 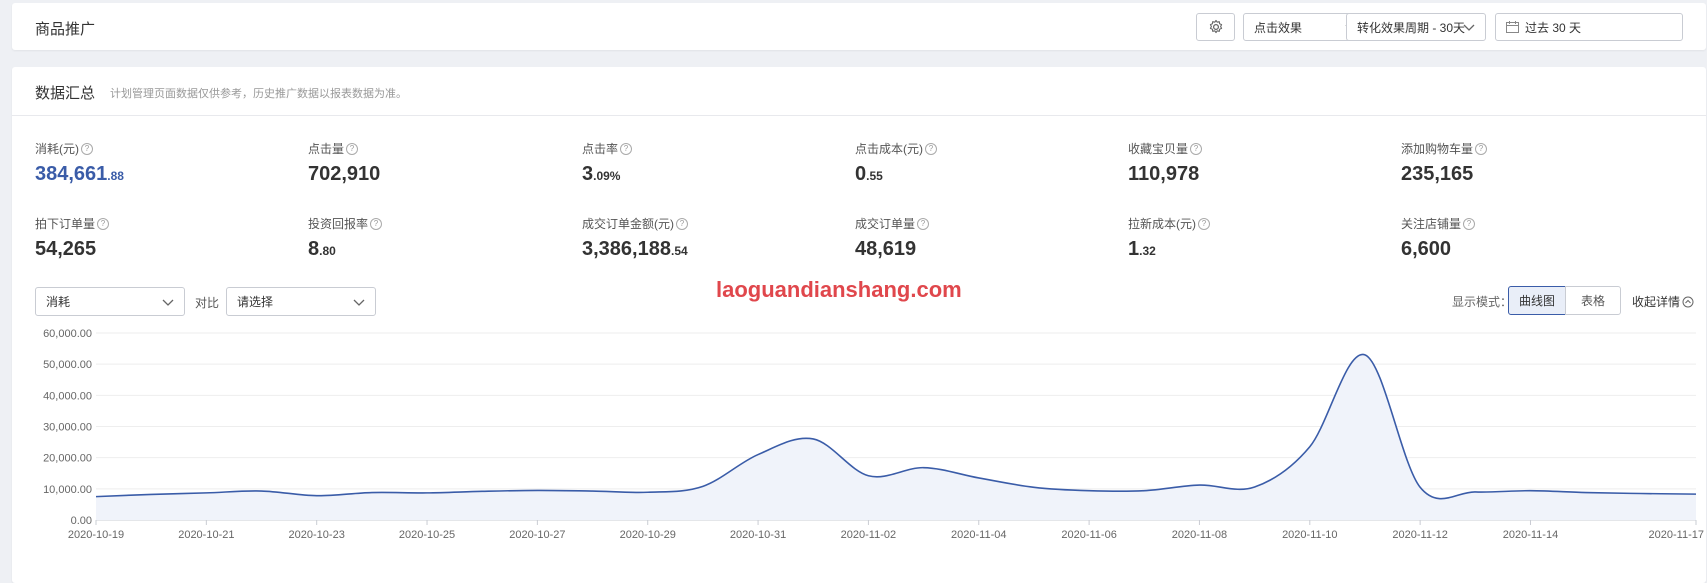 What do you see at coordinates (314, 249) in the screenshot?
I see `metric-value-int: 8` at bounding box center [314, 249].